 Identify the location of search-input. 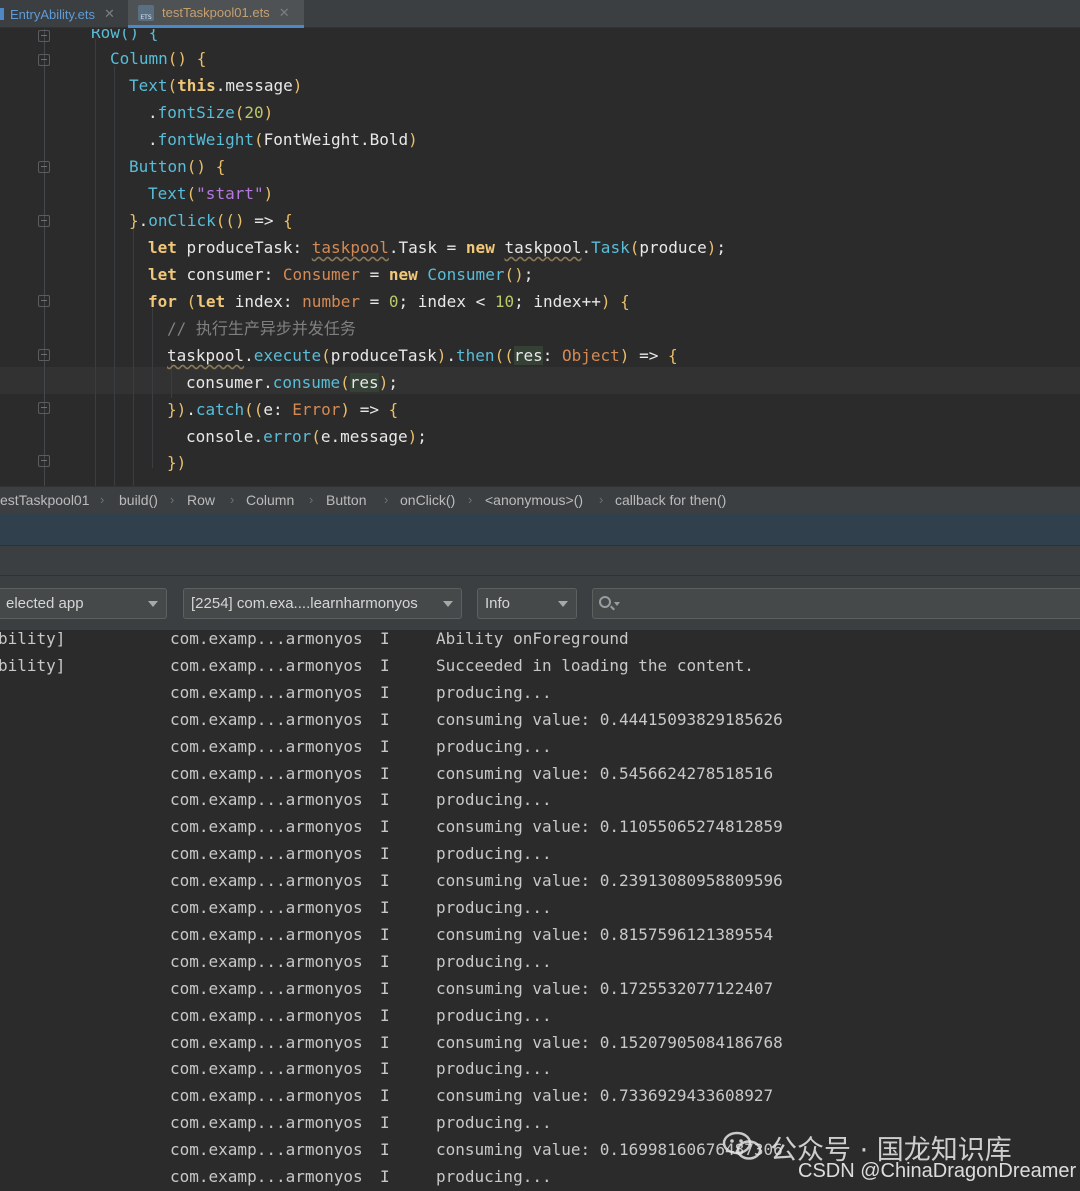
(850, 603).